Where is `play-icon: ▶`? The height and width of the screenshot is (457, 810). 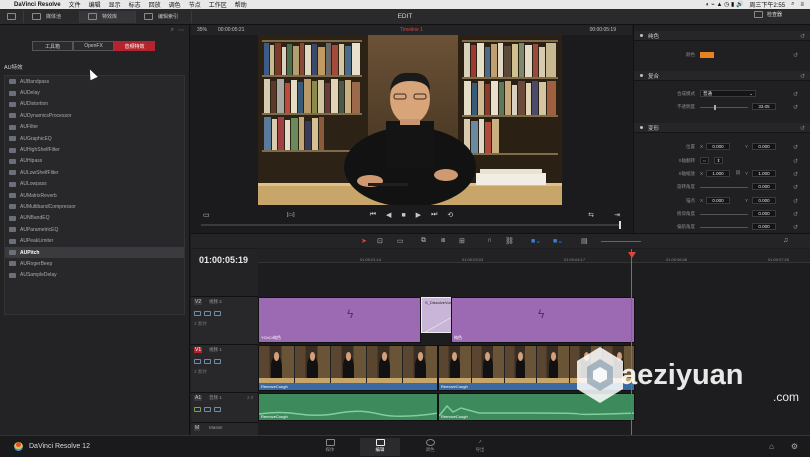
play-icon: ▶ is located at coordinates (418, 215).